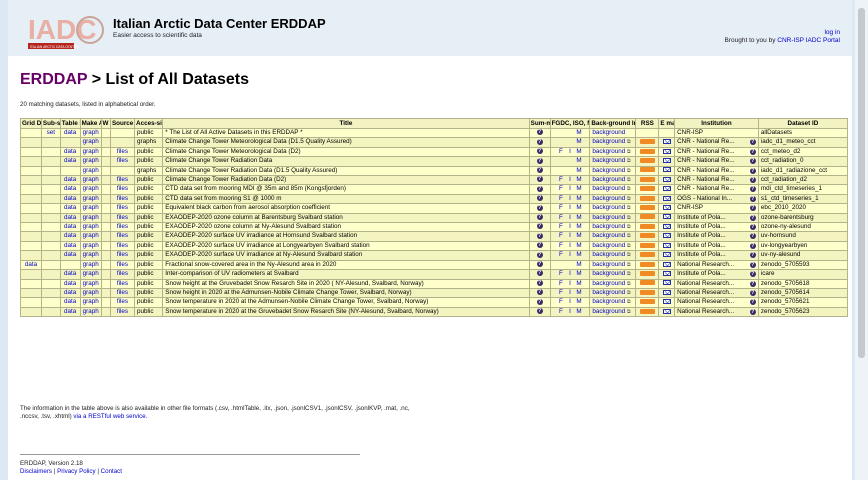 This screenshot has width=868, height=480. I want to click on restful-link: via a RESTful web service., so click(110, 416).